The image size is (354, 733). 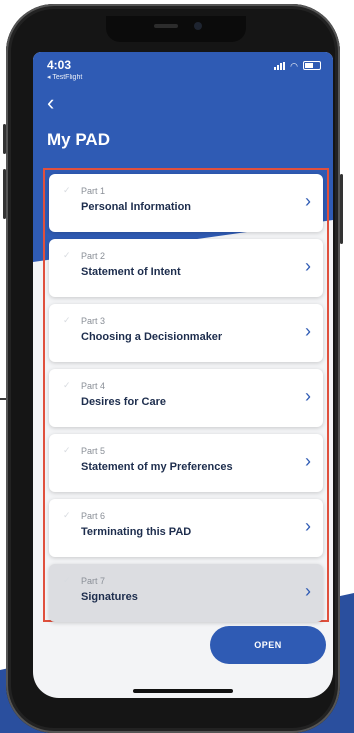 What do you see at coordinates (198, 26) in the screenshot?
I see `front-camera` at bounding box center [198, 26].